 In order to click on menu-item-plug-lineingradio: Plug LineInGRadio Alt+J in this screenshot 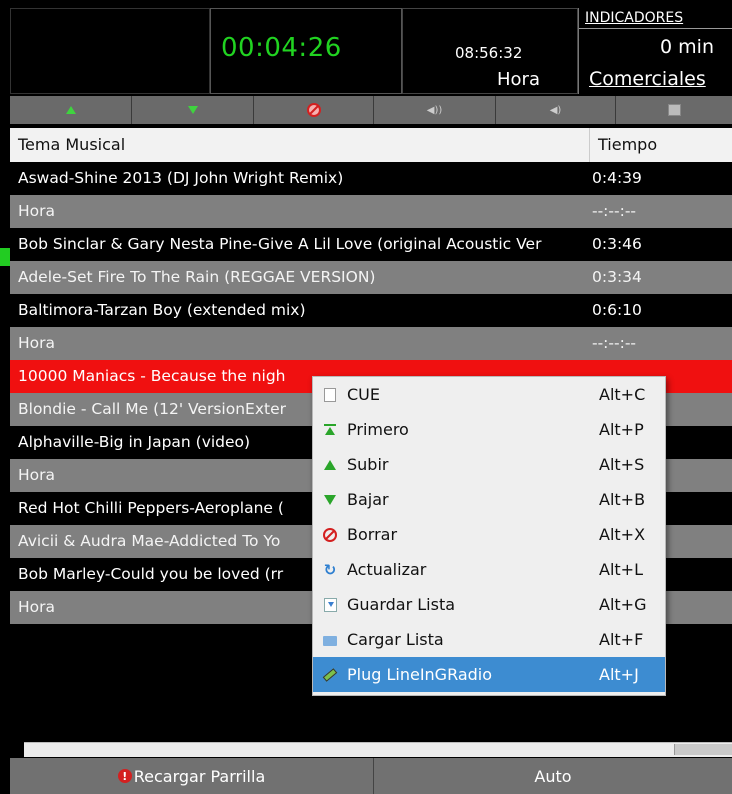, I will do `click(489, 674)`.